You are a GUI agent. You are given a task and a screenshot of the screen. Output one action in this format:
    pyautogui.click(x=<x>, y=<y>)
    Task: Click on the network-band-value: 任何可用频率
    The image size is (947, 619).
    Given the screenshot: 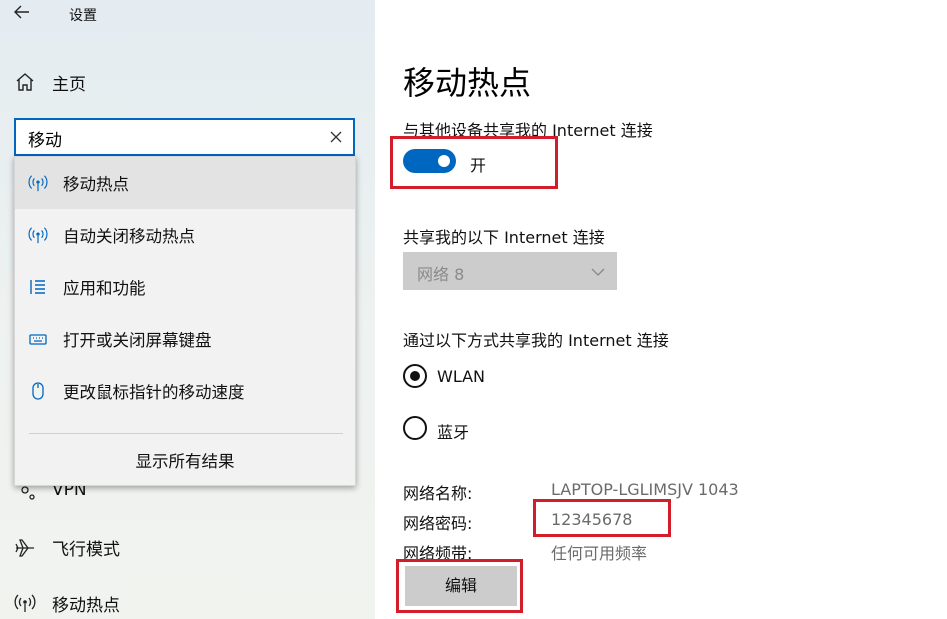 What is the action you would take?
    pyautogui.click(x=599, y=553)
    